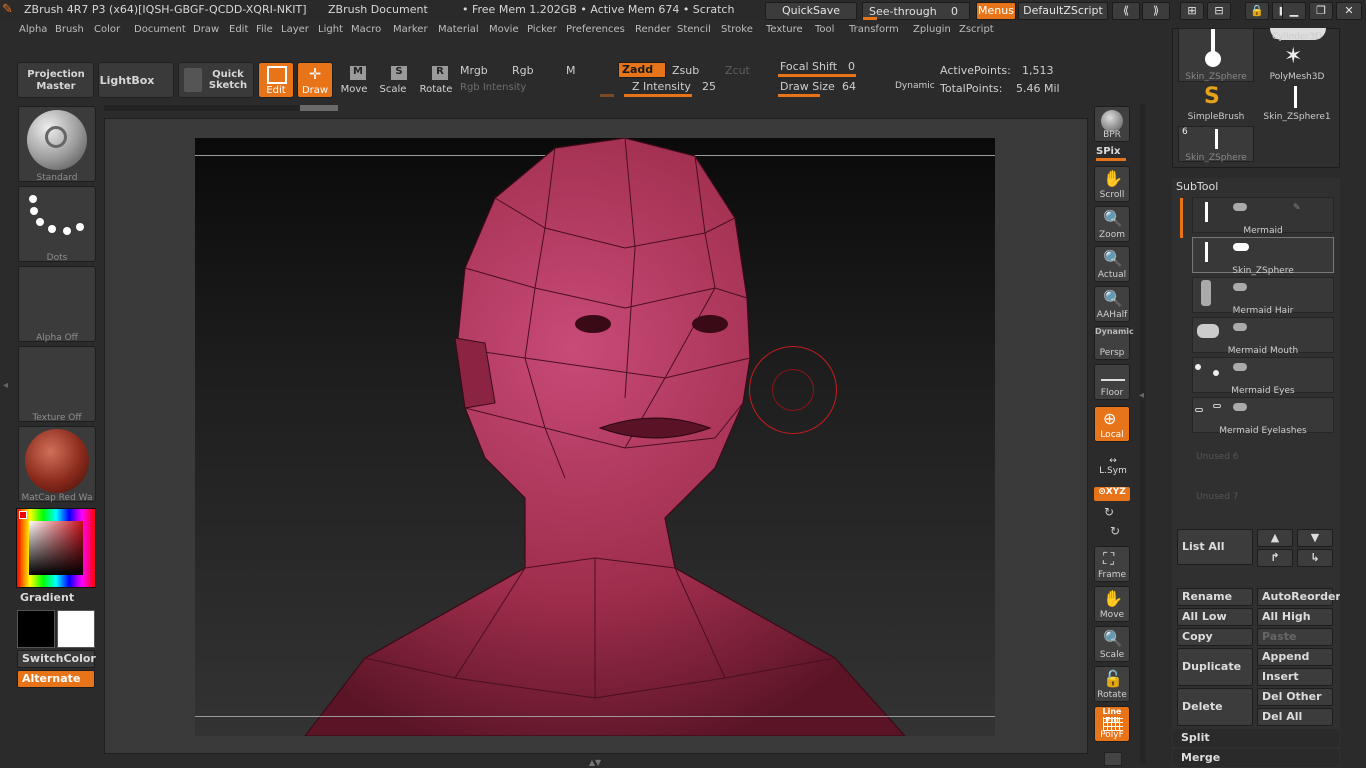 This screenshot has width=1366, height=768. I want to click on quick-sketch-button: Quick Sketch, so click(216, 80).